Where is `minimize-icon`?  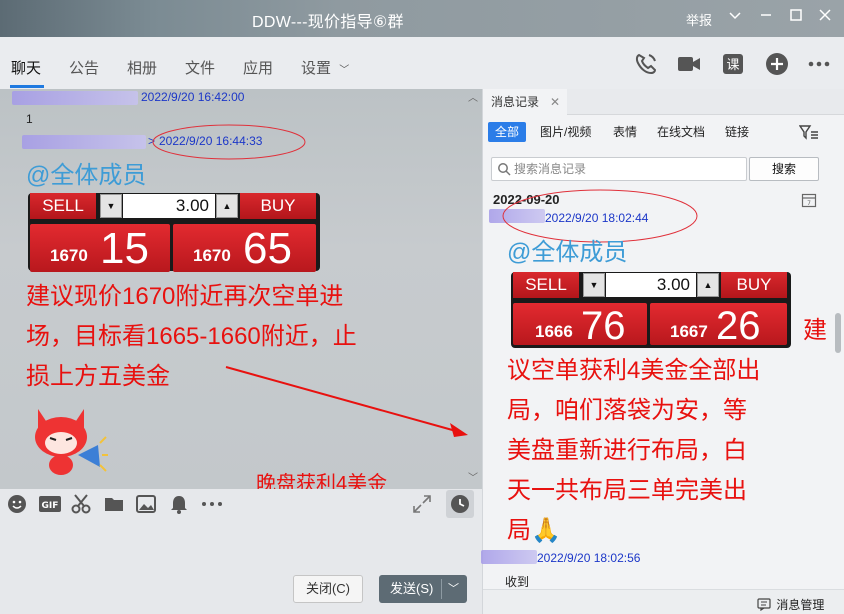 minimize-icon is located at coordinates (766, 17).